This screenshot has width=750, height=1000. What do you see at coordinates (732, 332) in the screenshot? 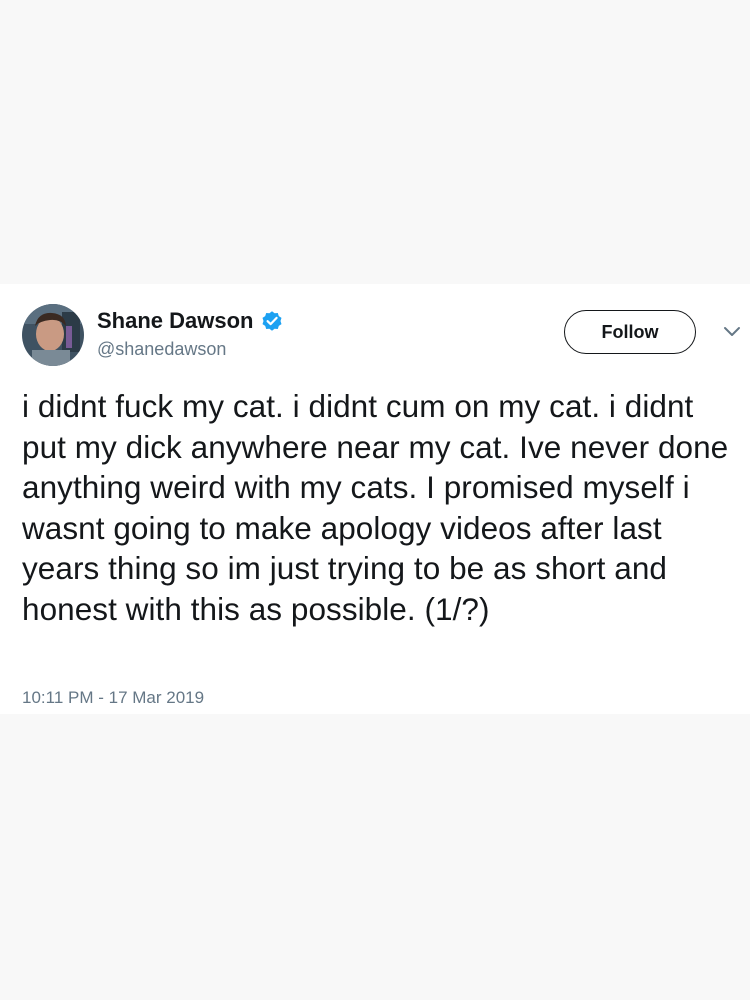
I see `chevron-down-icon` at bounding box center [732, 332].